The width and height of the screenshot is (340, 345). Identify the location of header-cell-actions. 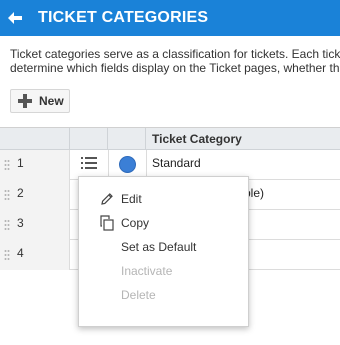
(89, 139).